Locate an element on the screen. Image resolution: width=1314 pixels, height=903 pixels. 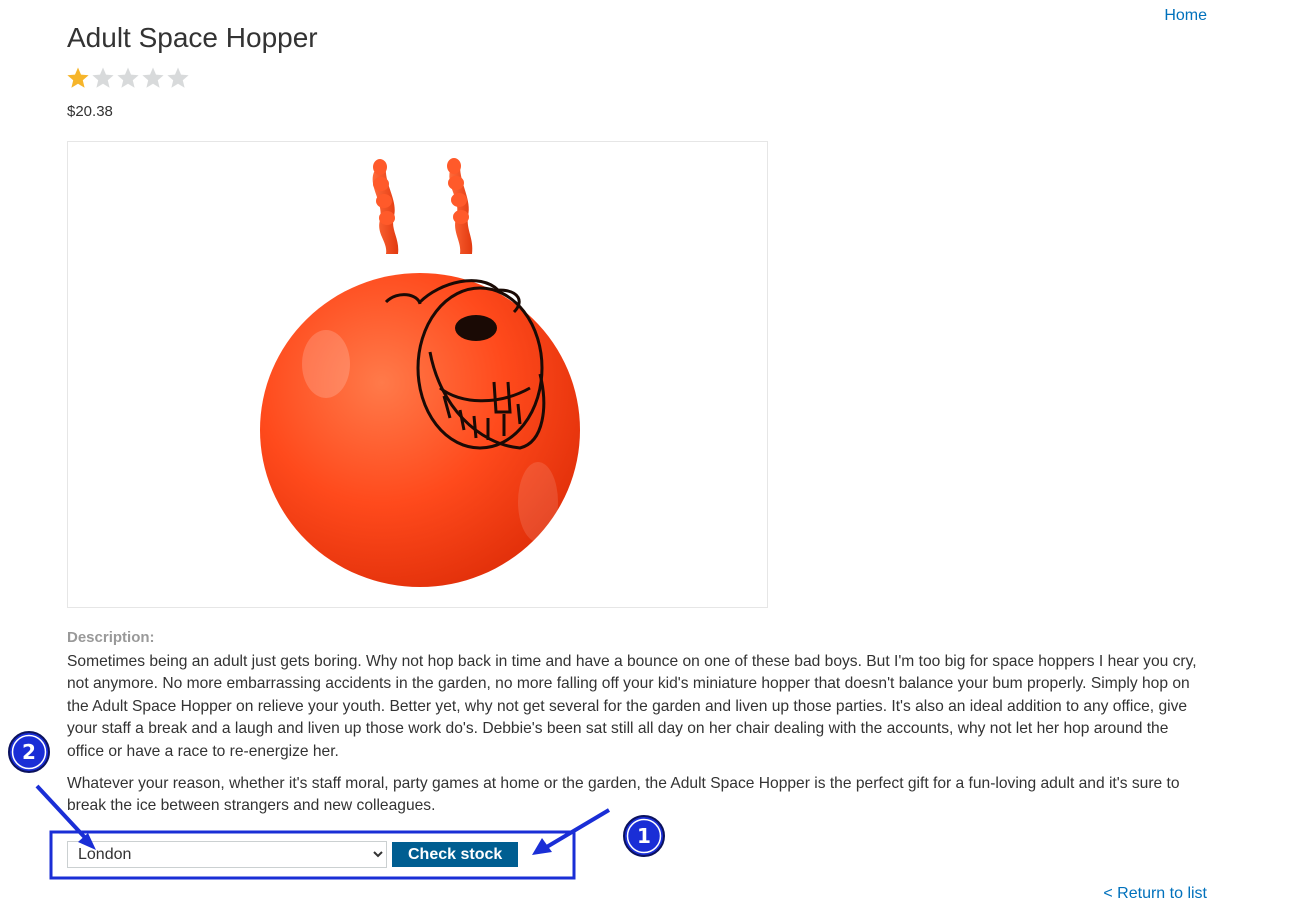
star-filled-icon is located at coordinates (78, 77).